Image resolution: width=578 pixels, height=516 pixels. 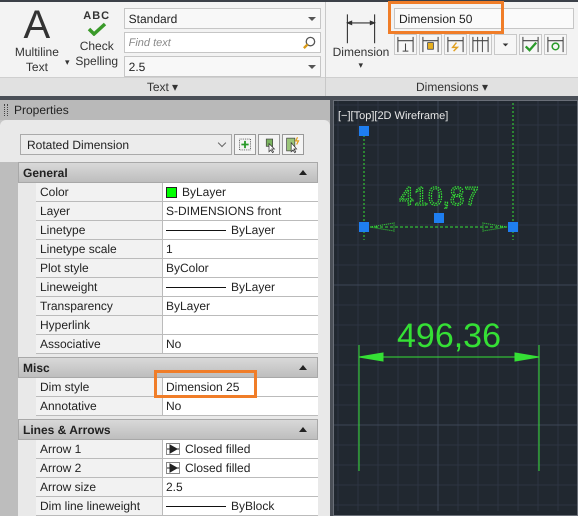 I want to click on continue-icon, so click(x=480, y=44).